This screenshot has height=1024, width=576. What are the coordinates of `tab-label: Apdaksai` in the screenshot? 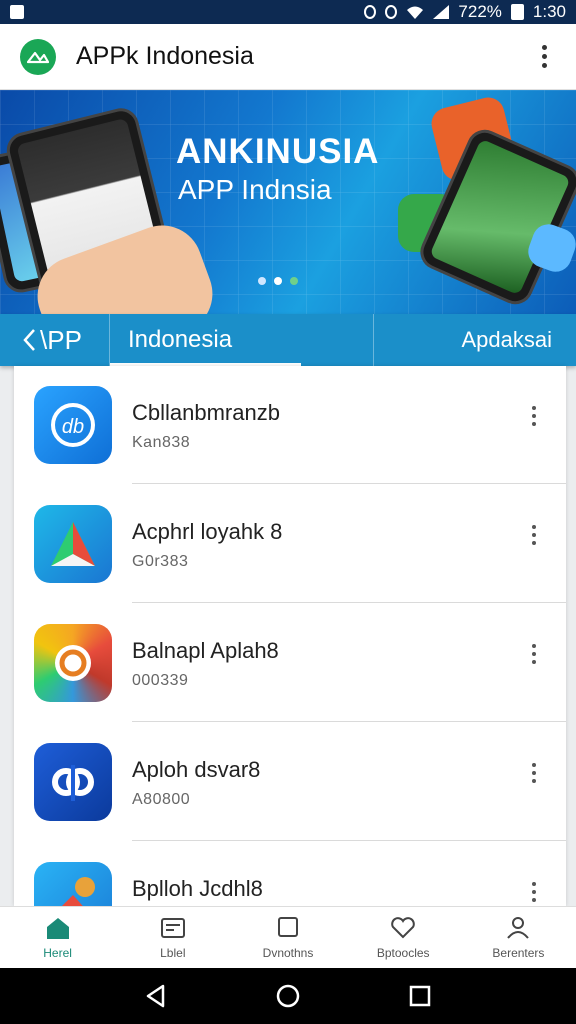 It's located at (506, 339).